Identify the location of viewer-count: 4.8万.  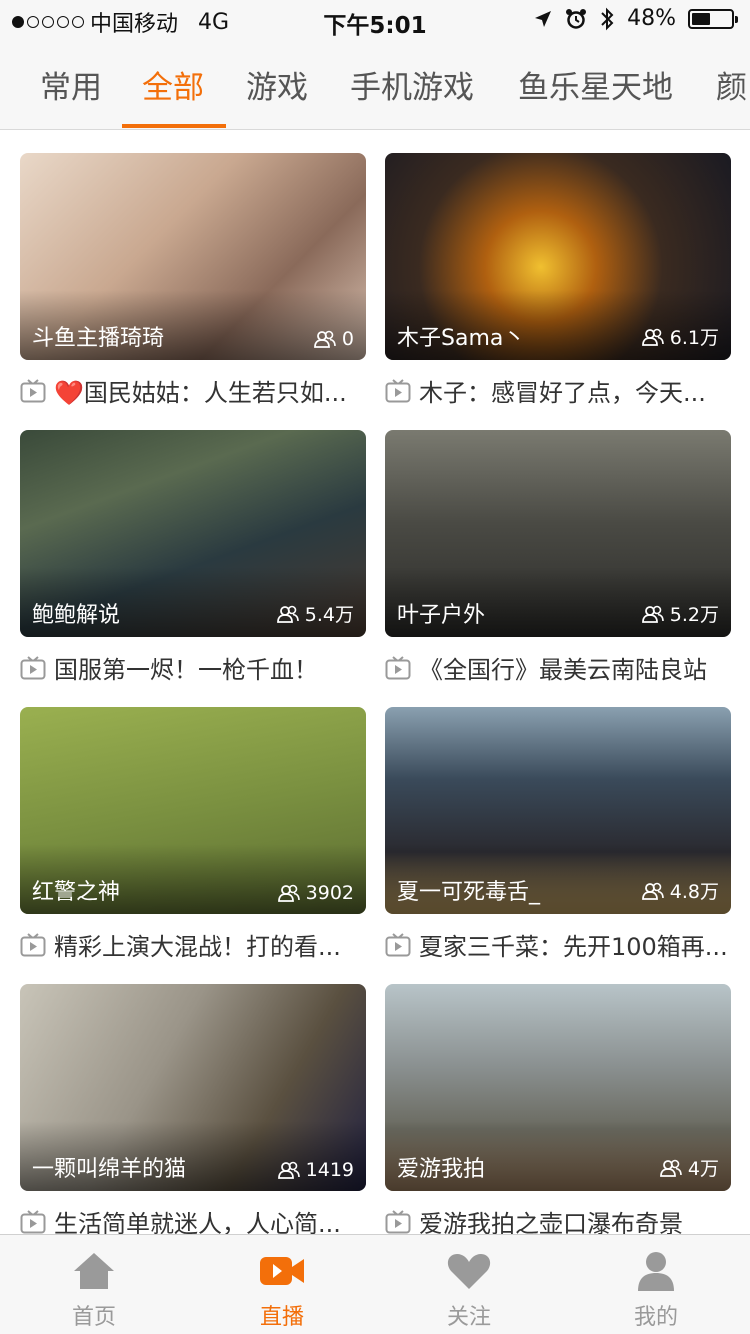
(680, 890).